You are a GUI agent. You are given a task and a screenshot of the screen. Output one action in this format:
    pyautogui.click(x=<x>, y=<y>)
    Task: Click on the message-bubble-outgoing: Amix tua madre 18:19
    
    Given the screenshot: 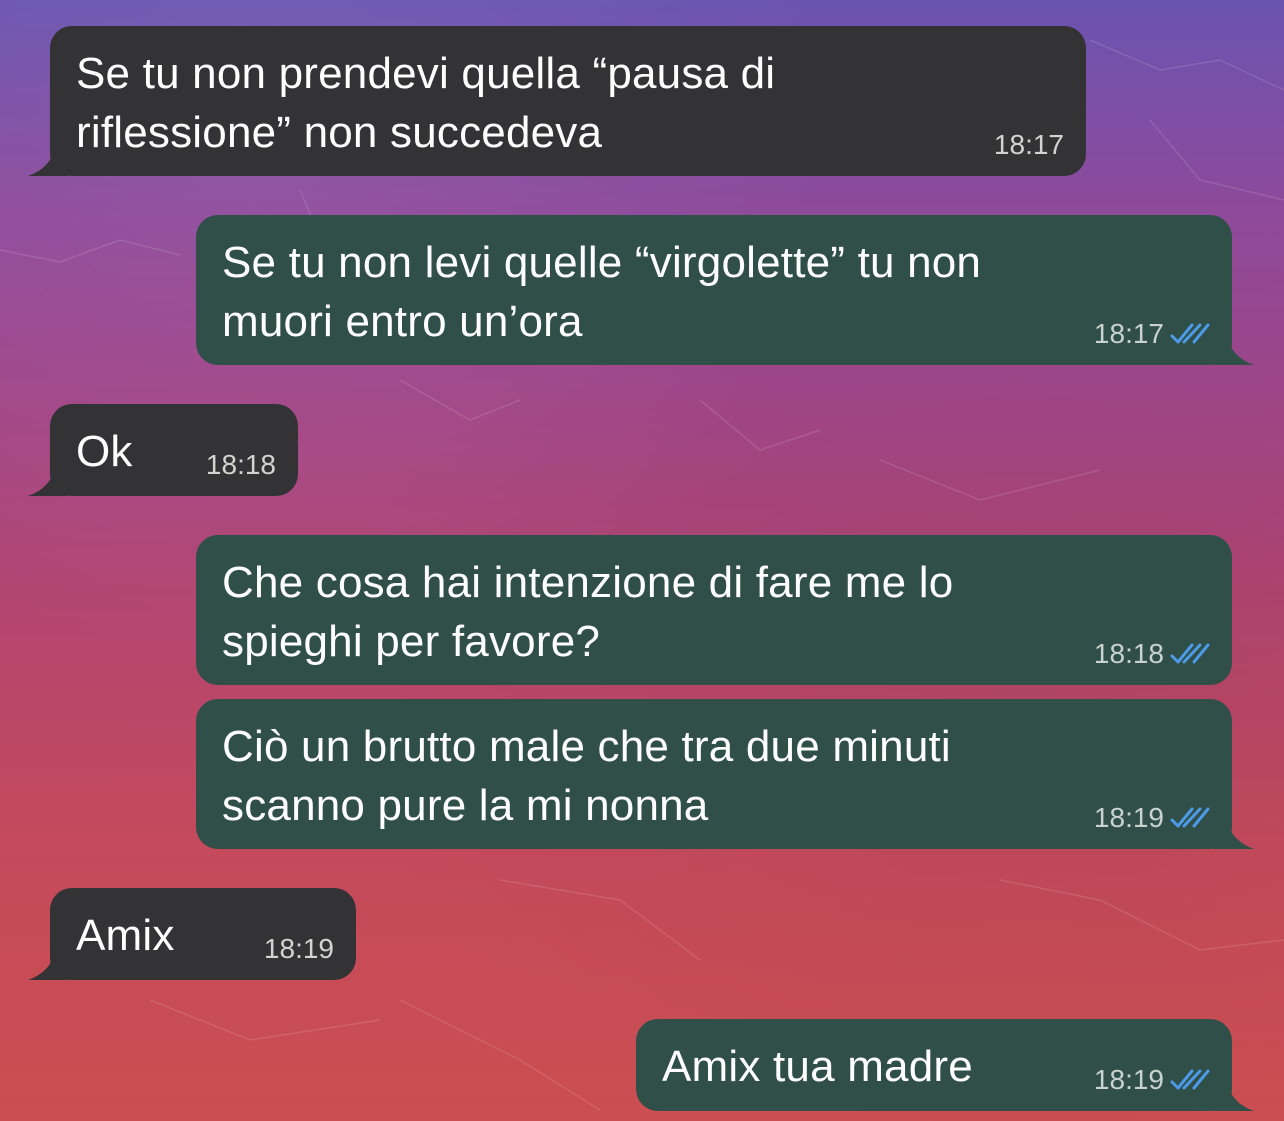 What is the action you would take?
    pyautogui.click(x=945, y=1065)
    